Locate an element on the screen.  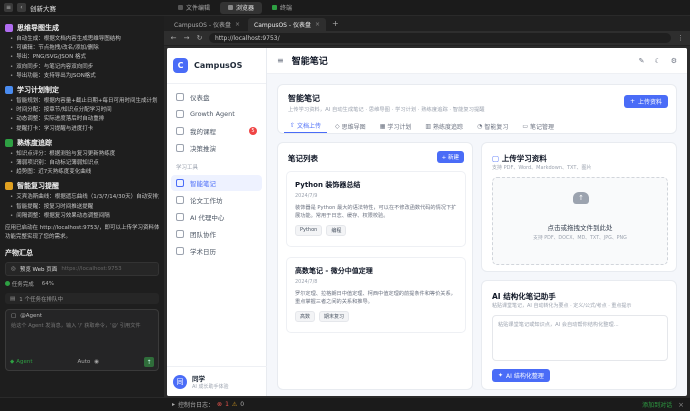
edit-icon: ✎ is located at coordinates (642, 61).